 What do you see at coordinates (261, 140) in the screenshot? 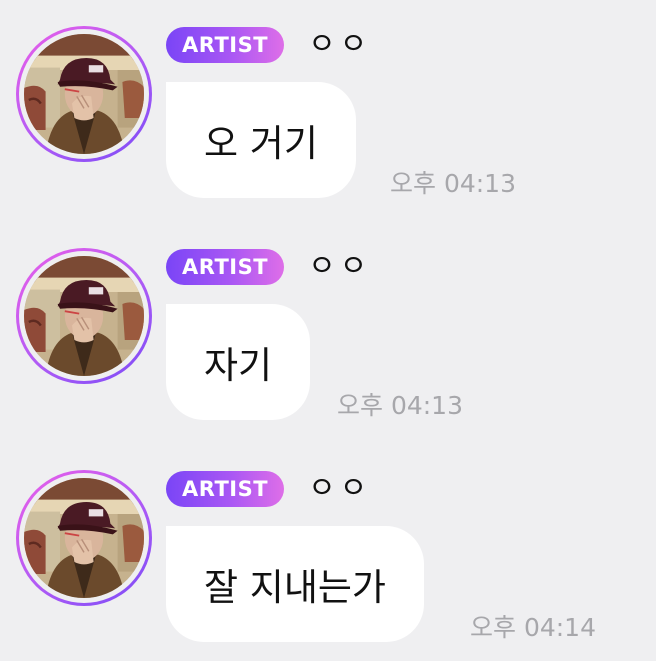
I see `message-bubble: 오 거기` at bounding box center [261, 140].